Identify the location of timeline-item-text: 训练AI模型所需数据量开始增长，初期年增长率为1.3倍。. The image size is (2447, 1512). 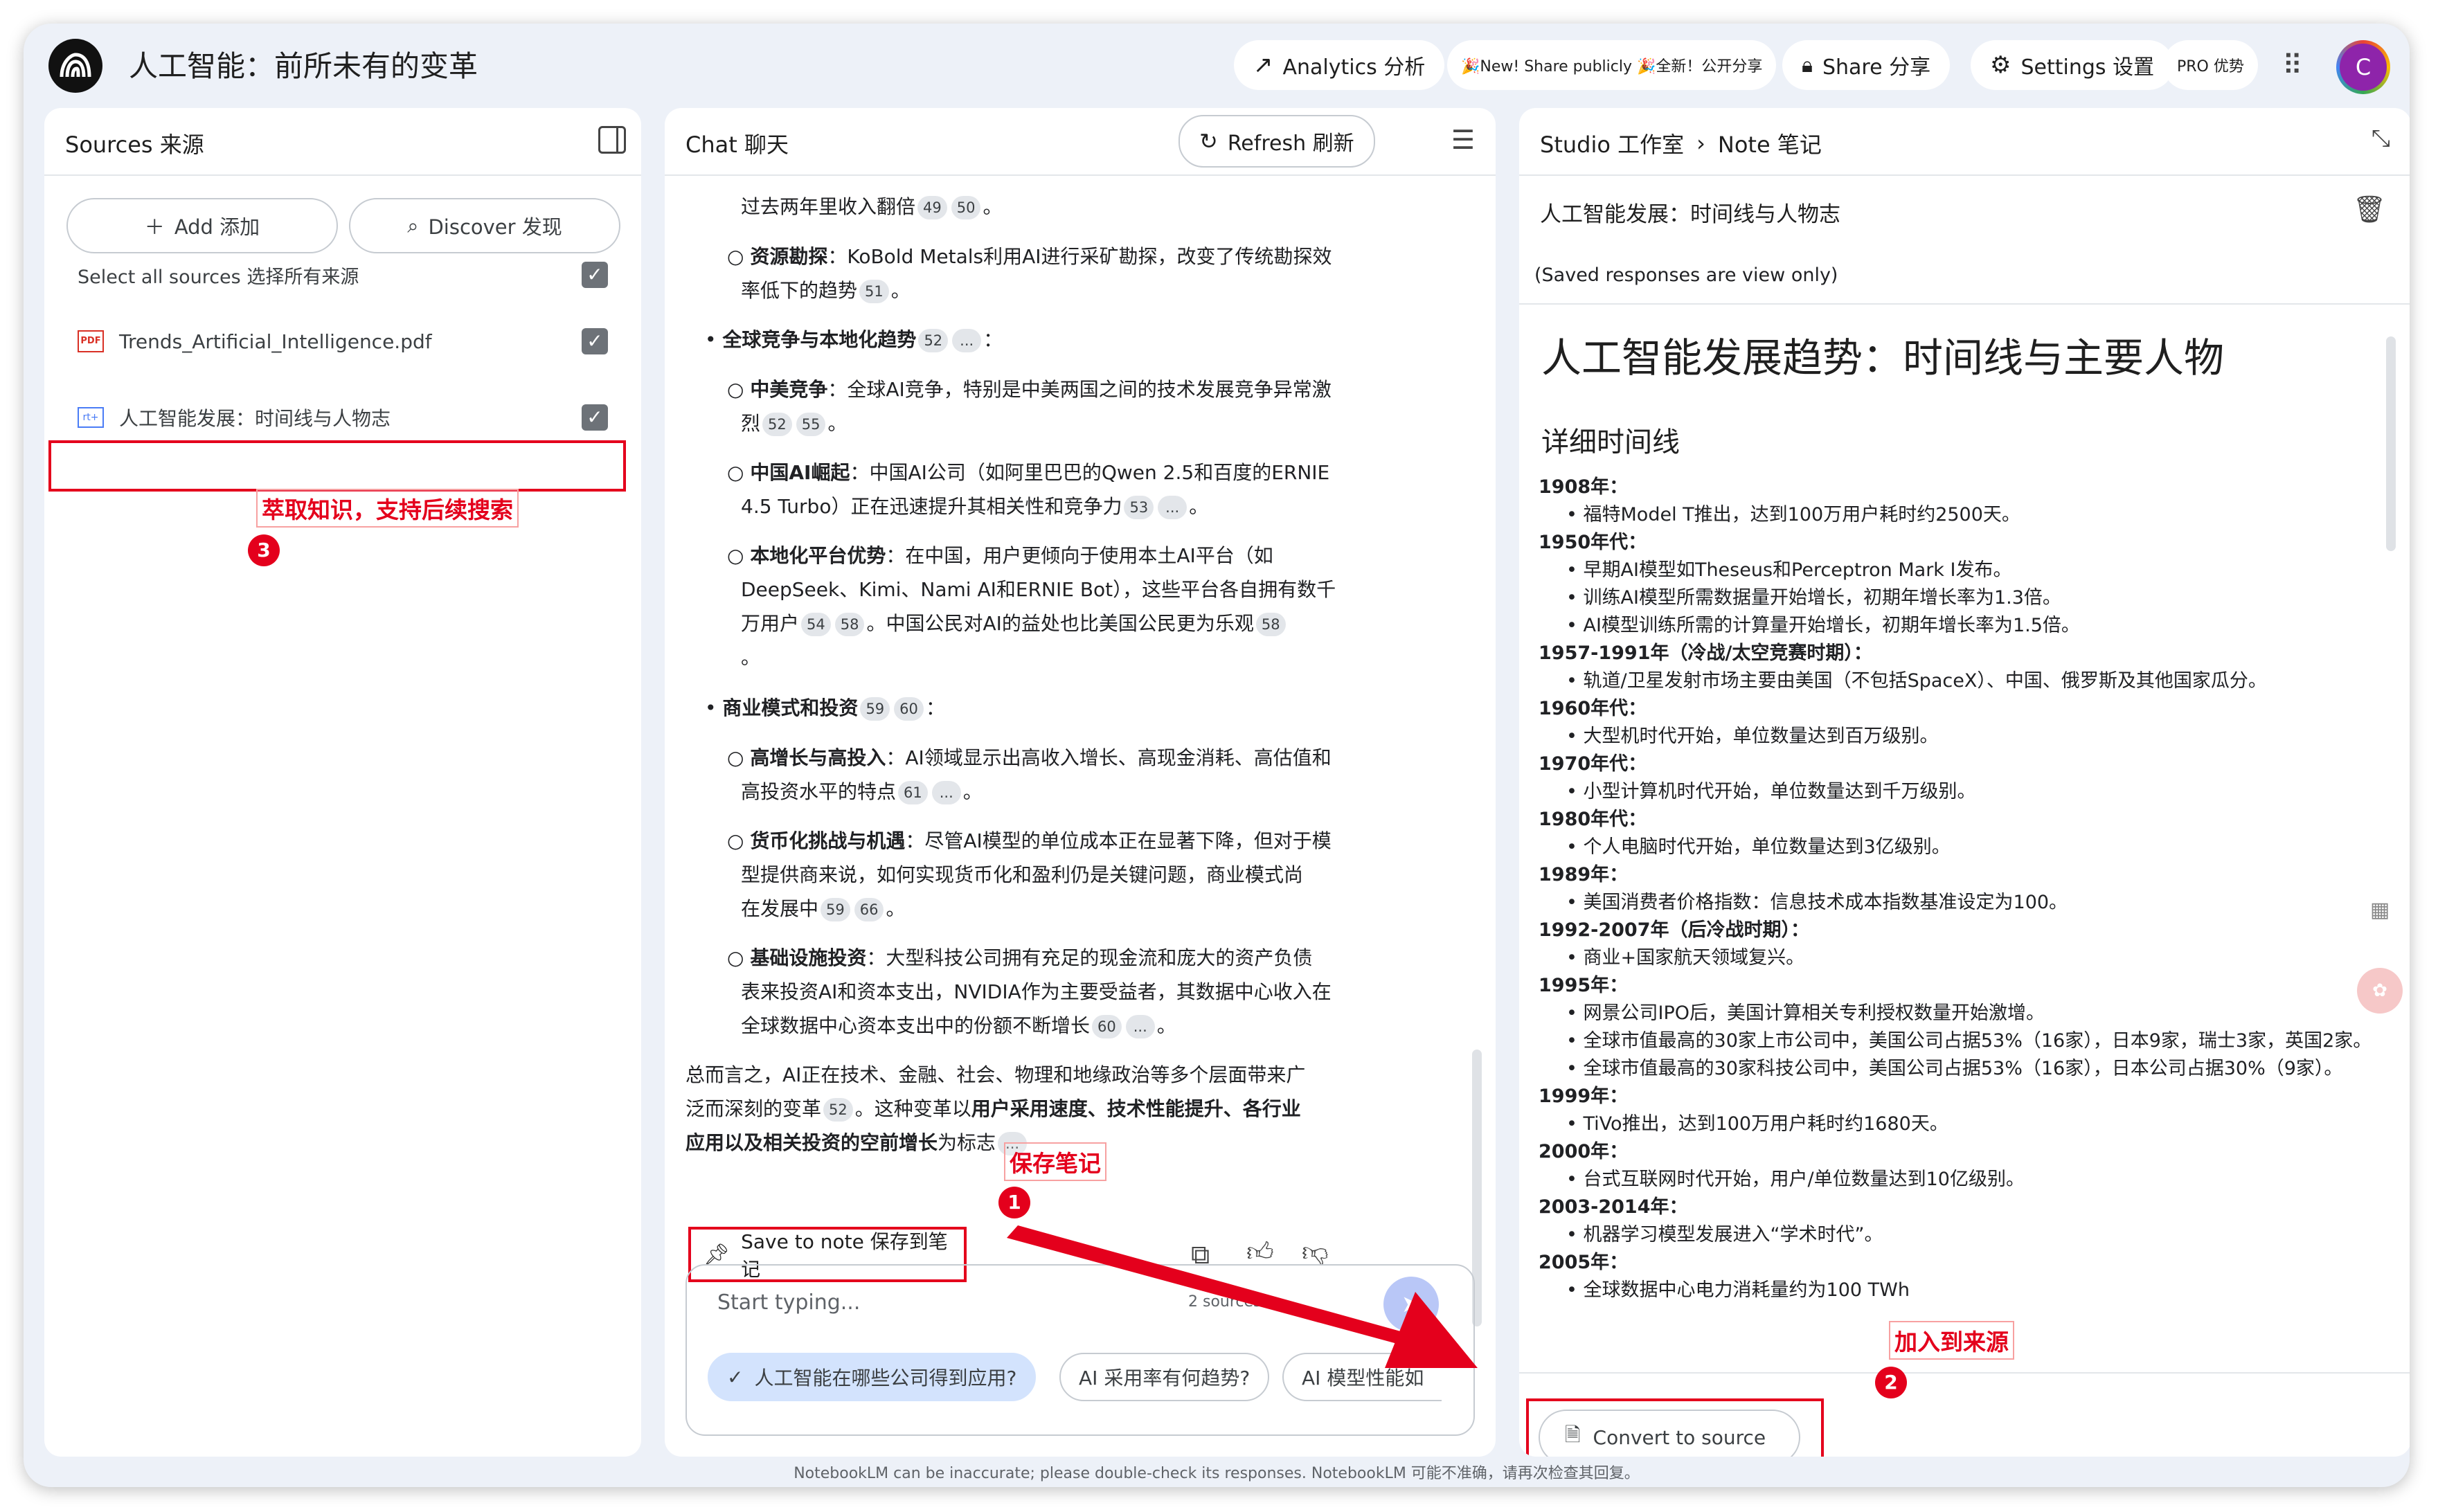
(1822, 598).